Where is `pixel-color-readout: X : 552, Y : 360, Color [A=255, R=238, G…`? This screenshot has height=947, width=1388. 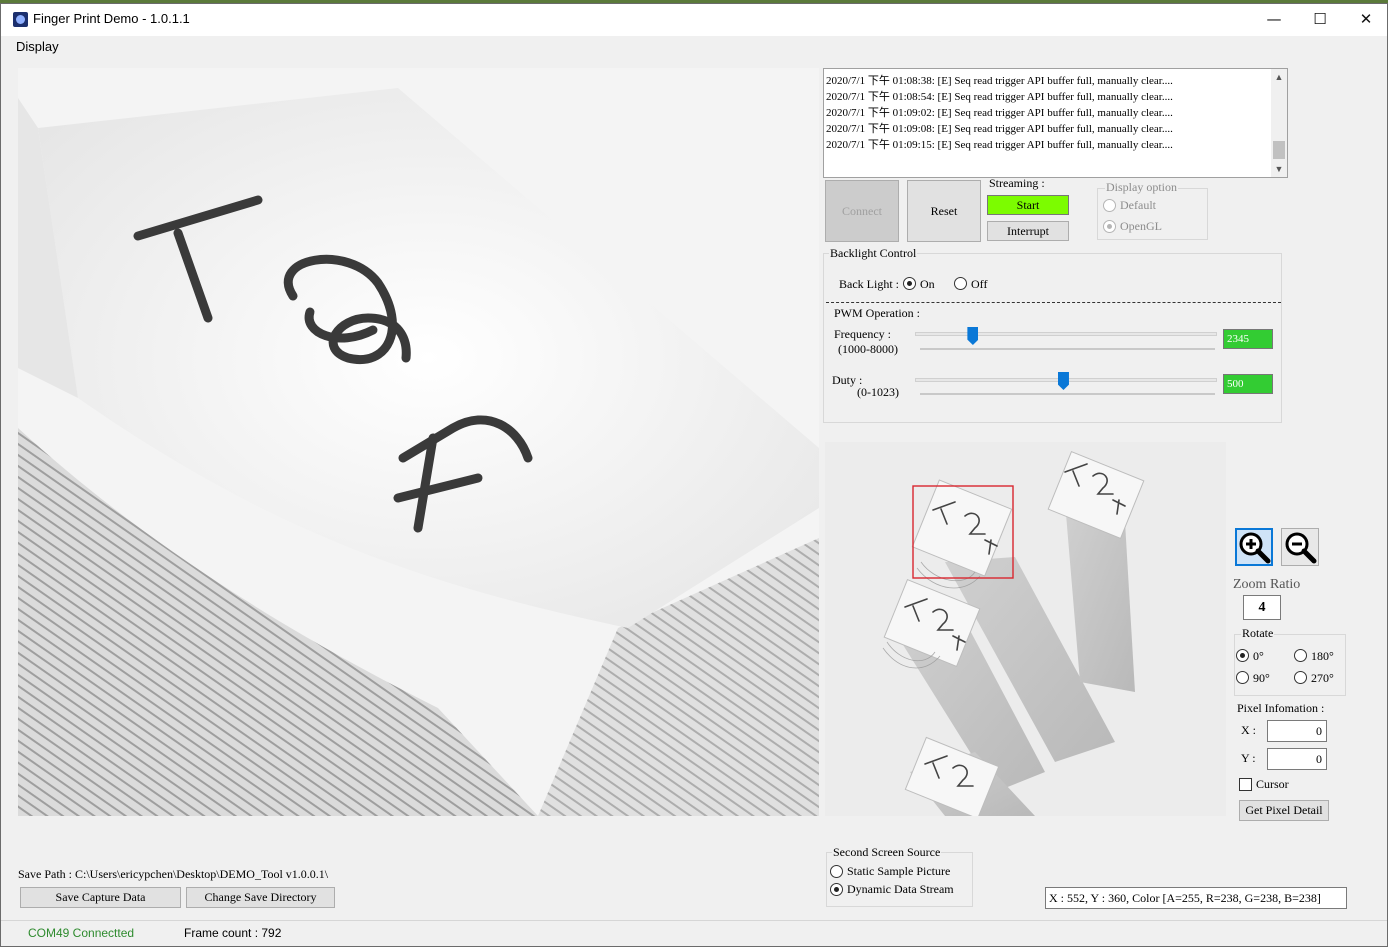
pixel-color-readout: X : 552, Y : 360, Color [A=255, R=238, G… is located at coordinates (1196, 898).